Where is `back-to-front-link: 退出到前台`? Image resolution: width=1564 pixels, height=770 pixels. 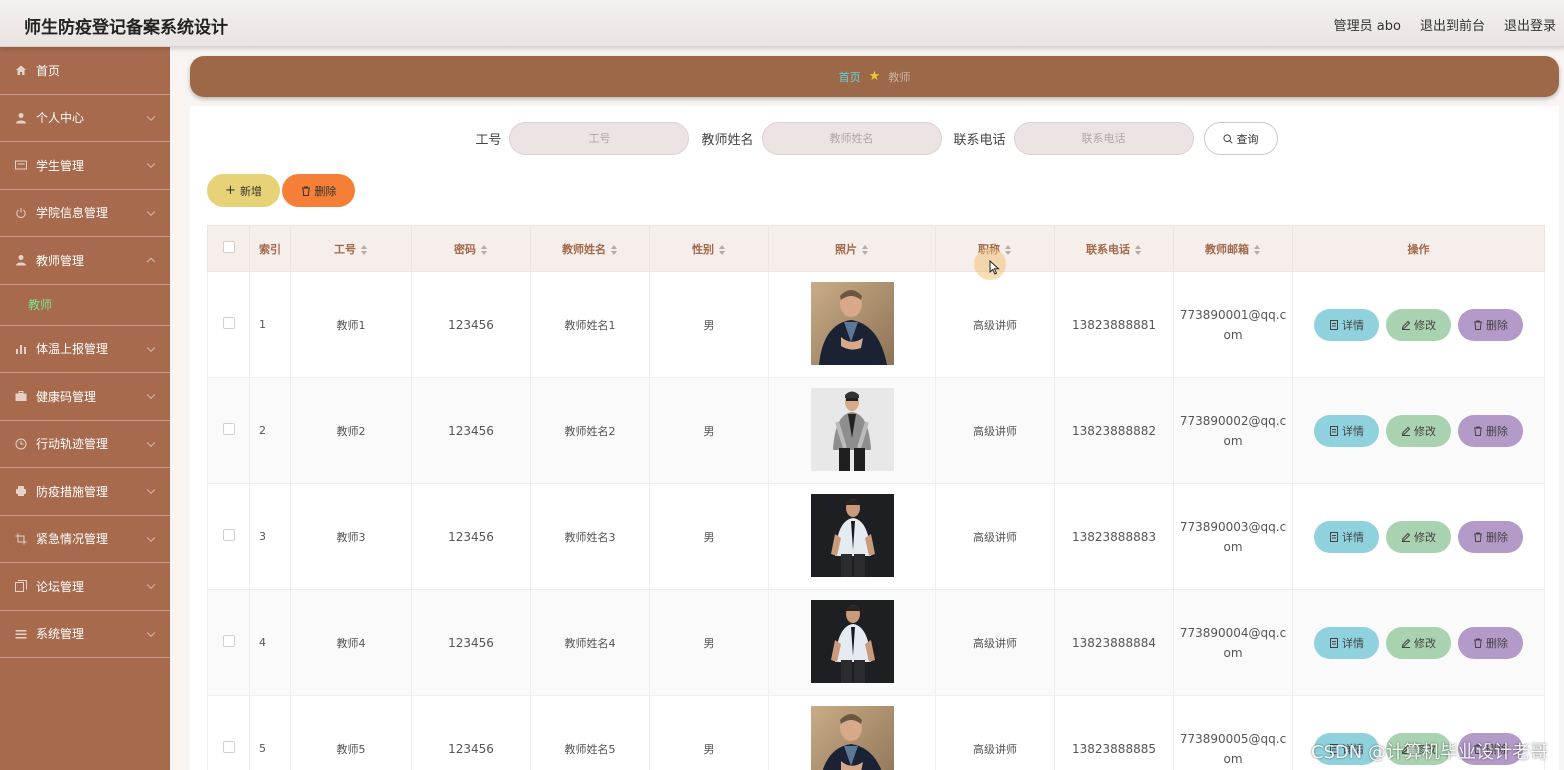 back-to-front-link: 退出到前台 is located at coordinates (1452, 24).